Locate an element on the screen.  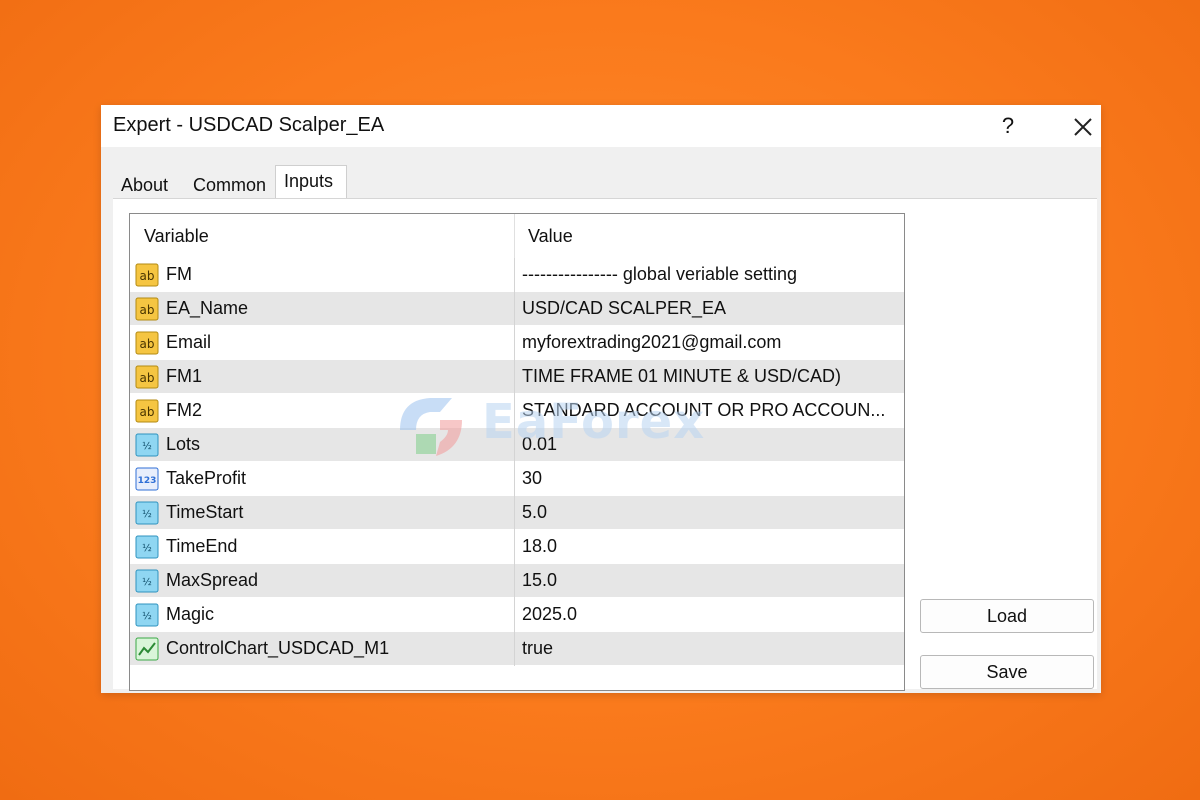
title-bar: Expert - USDCAD Scalper_EA ? is located at coordinates (601, 126).